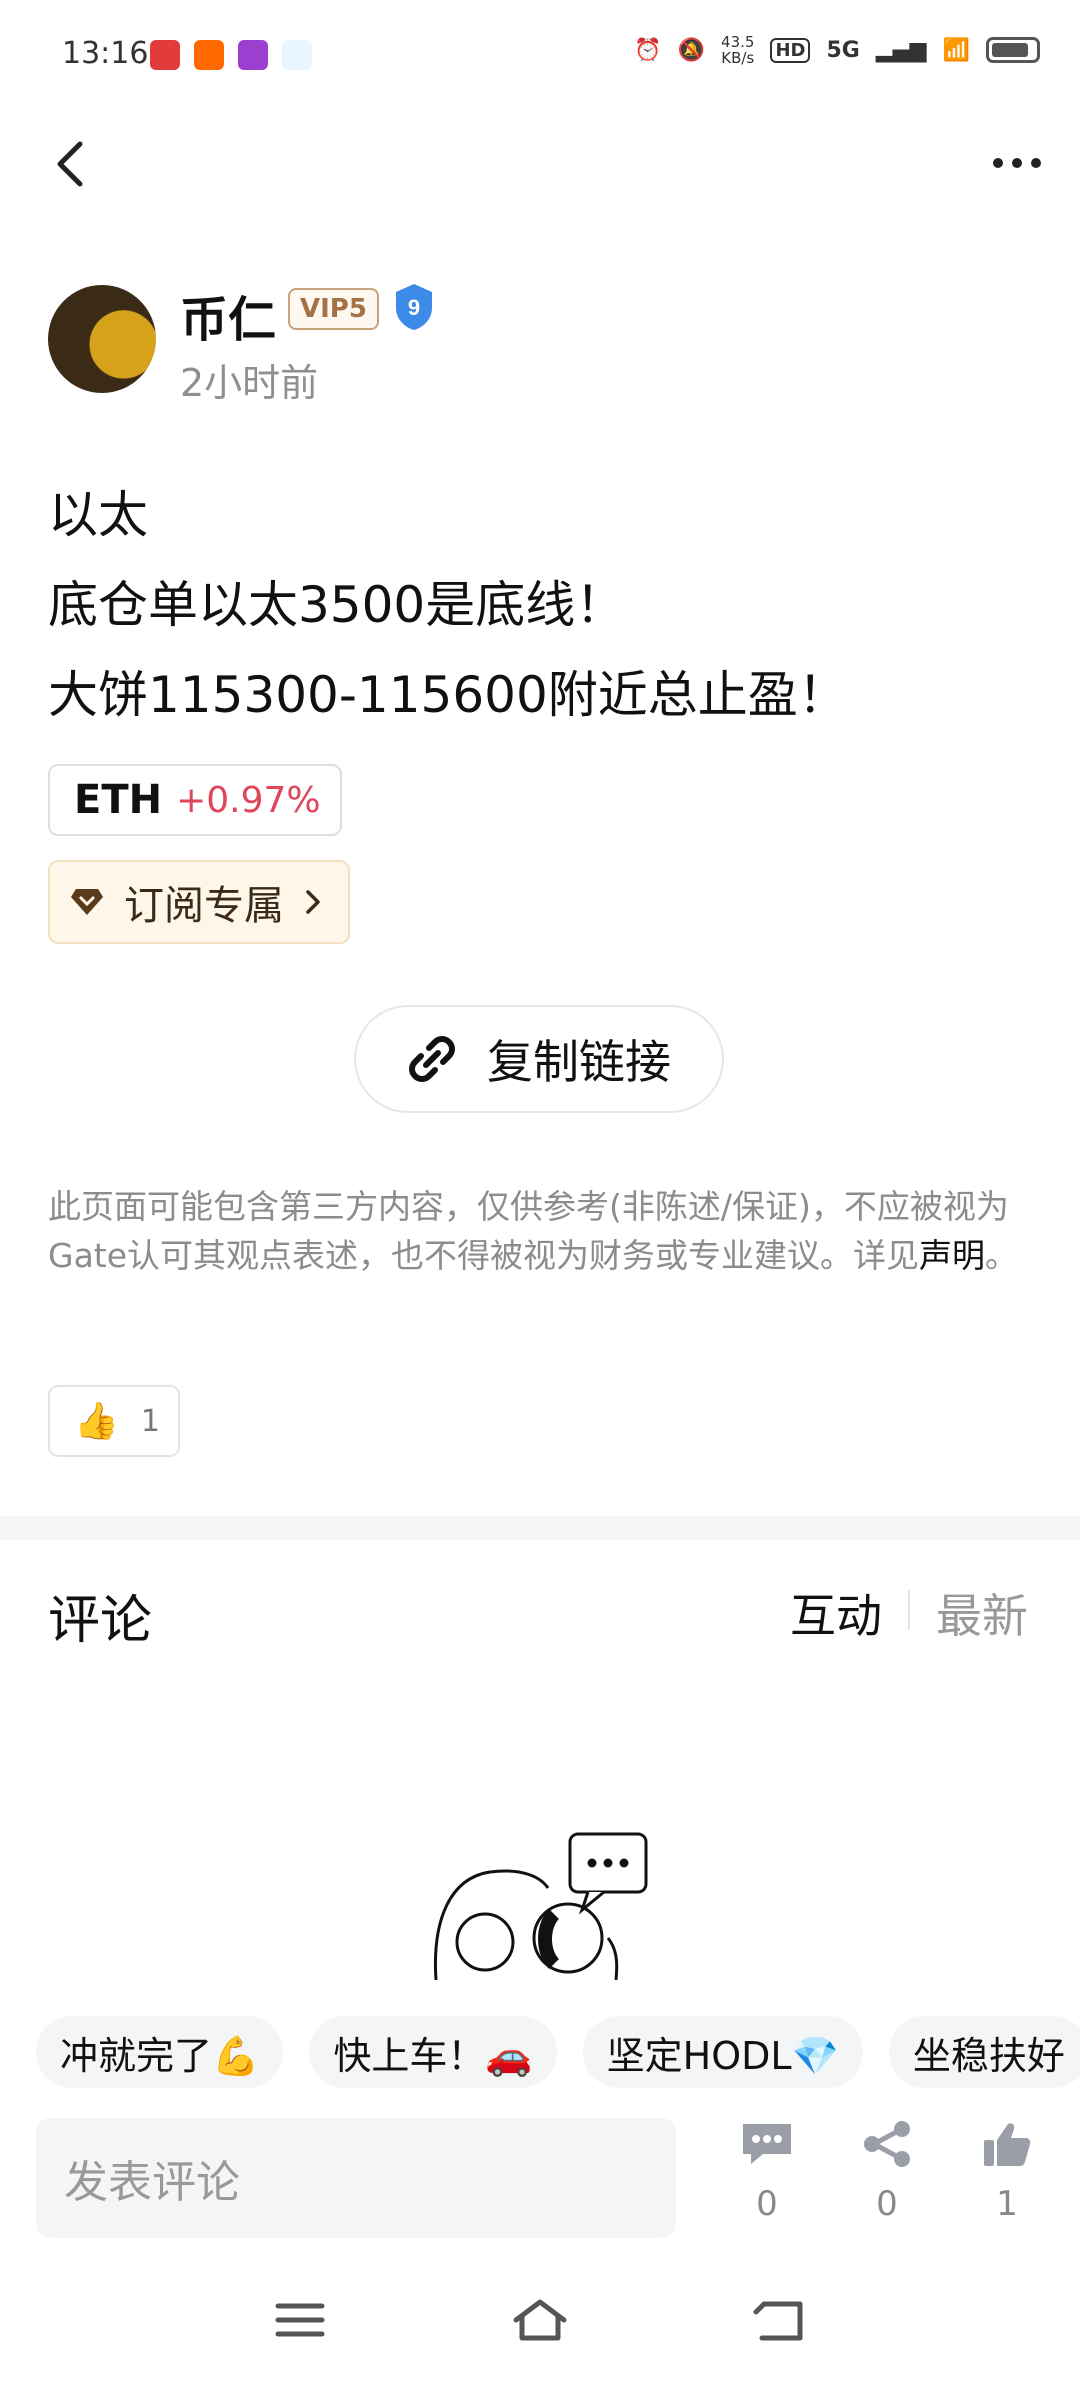  Describe the element at coordinates (337, 605) in the screenshot. I see `post-line: 底仓单以太3500是底线！` at that location.